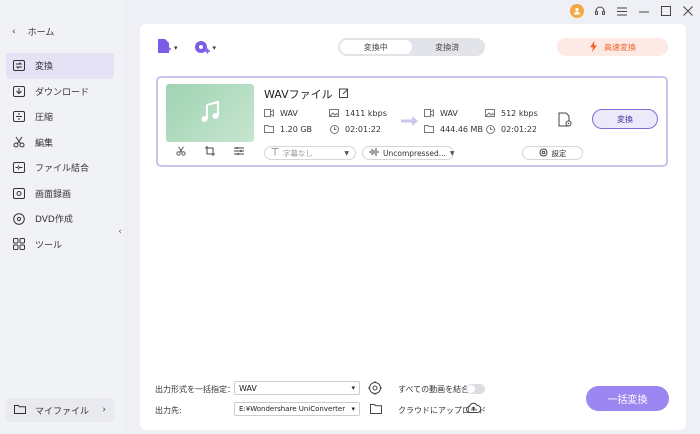 The height and width of the screenshot is (434, 700). I want to click on thumbnail-tools, so click(210, 152).